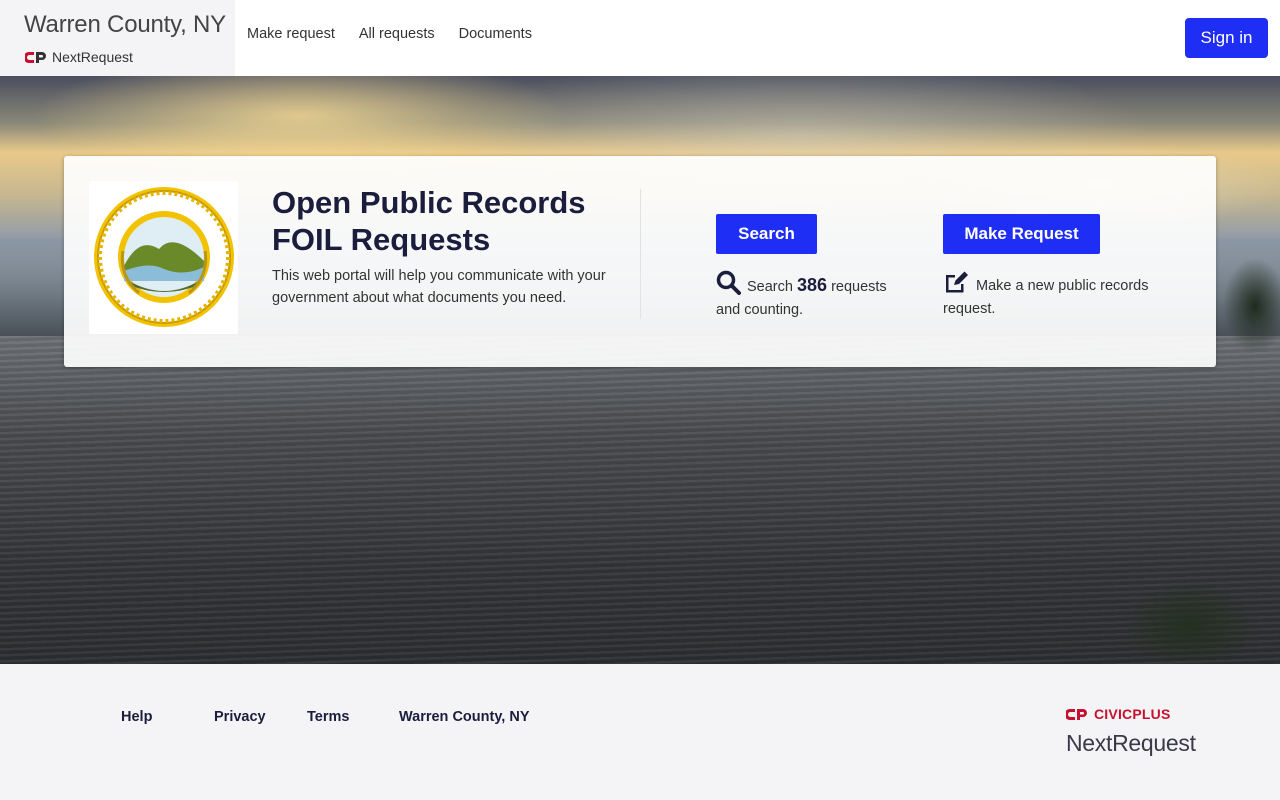 Image resolution: width=1280 pixels, height=800 pixels. Describe the element at coordinates (811, 296) in the screenshot. I see `search-blurb: Search 386 requests and counting.` at that location.